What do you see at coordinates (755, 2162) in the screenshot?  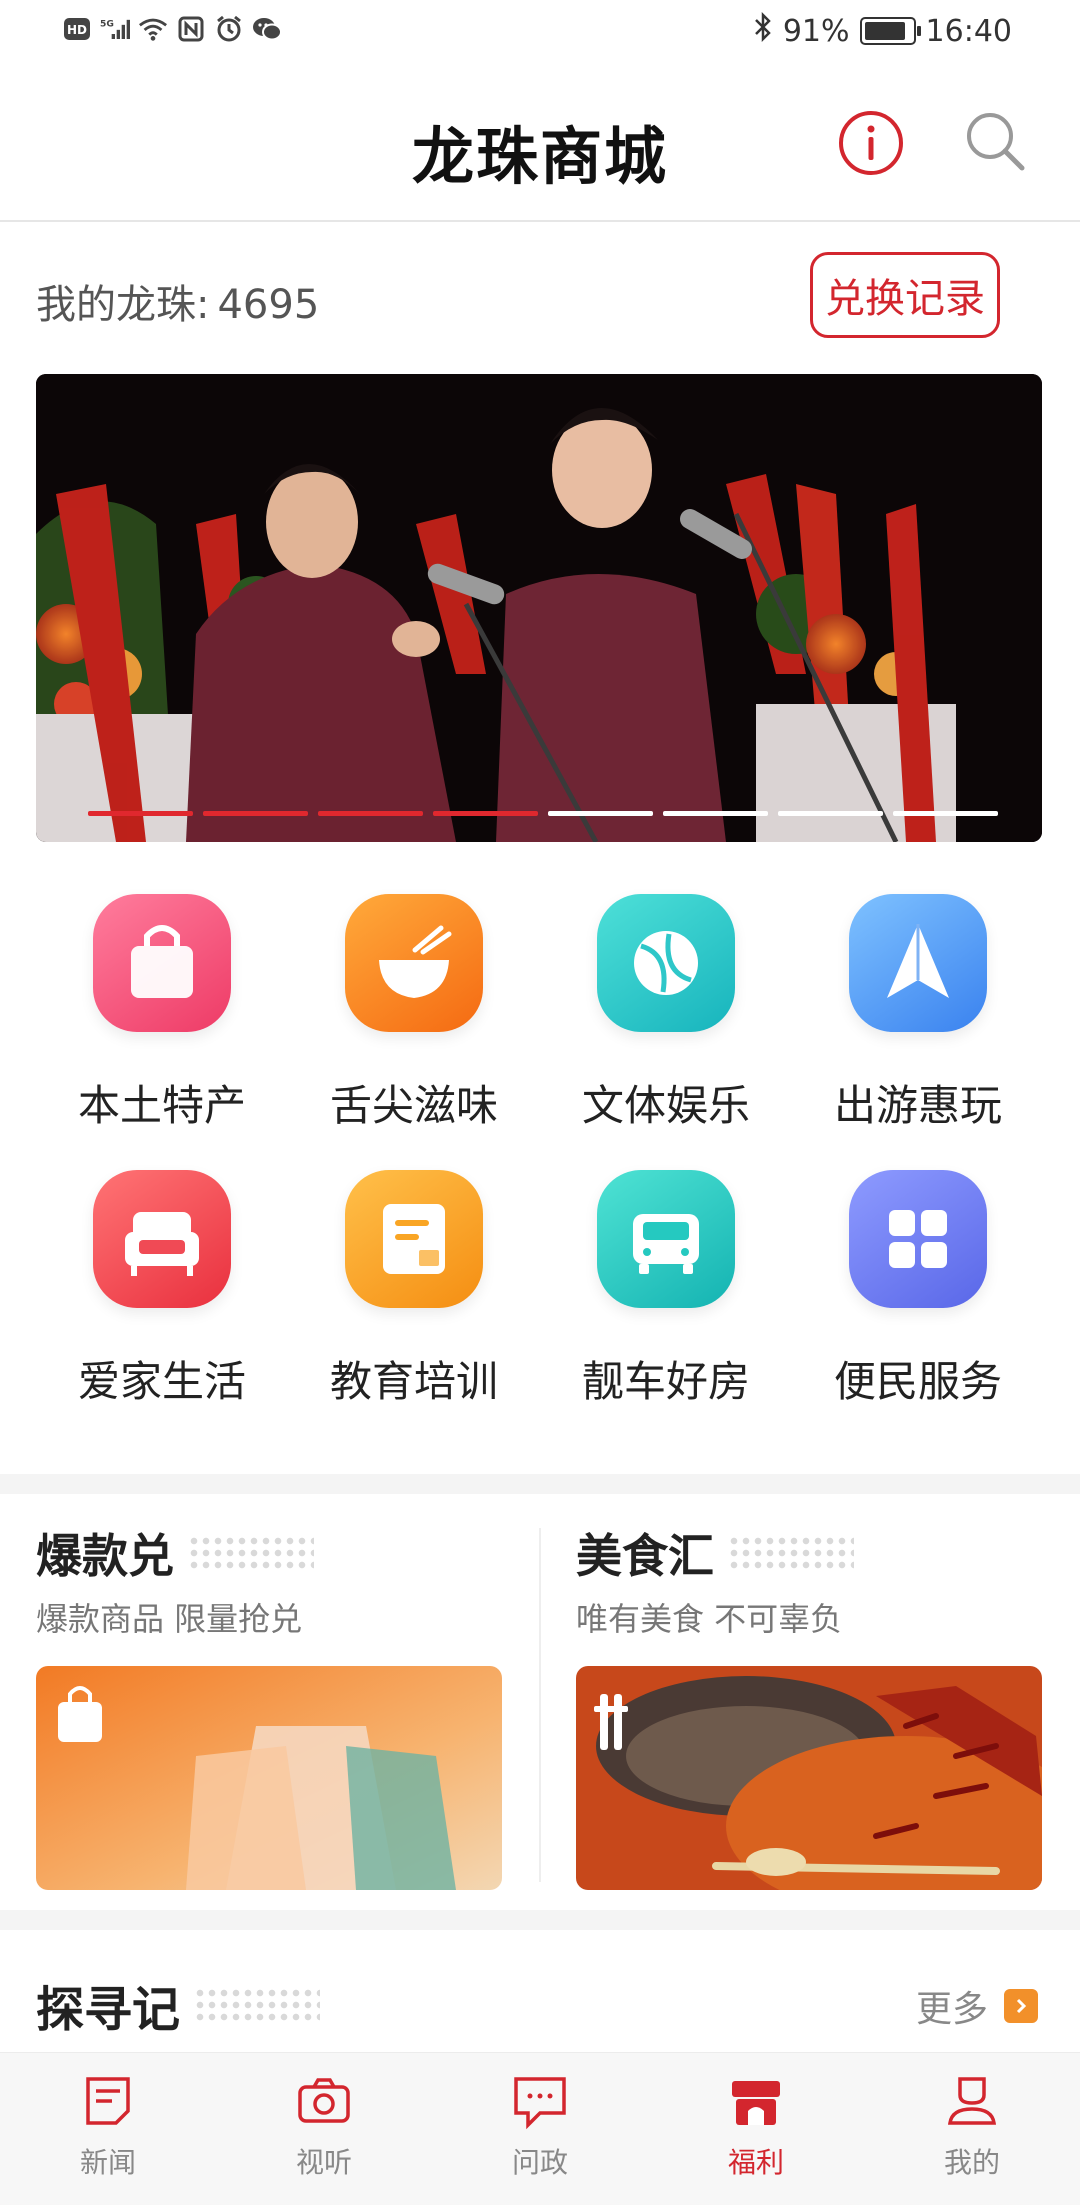 I see `nav-label: 福利` at bounding box center [755, 2162].